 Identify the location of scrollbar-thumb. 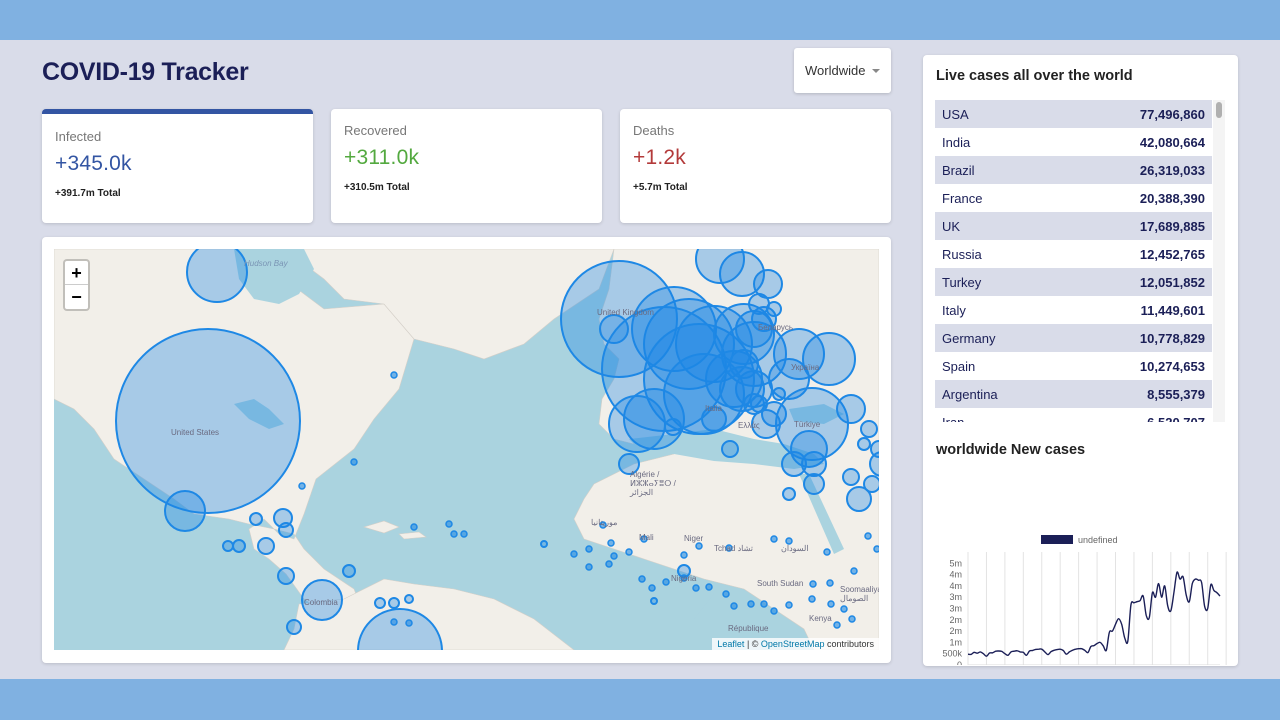
(1219, 110).